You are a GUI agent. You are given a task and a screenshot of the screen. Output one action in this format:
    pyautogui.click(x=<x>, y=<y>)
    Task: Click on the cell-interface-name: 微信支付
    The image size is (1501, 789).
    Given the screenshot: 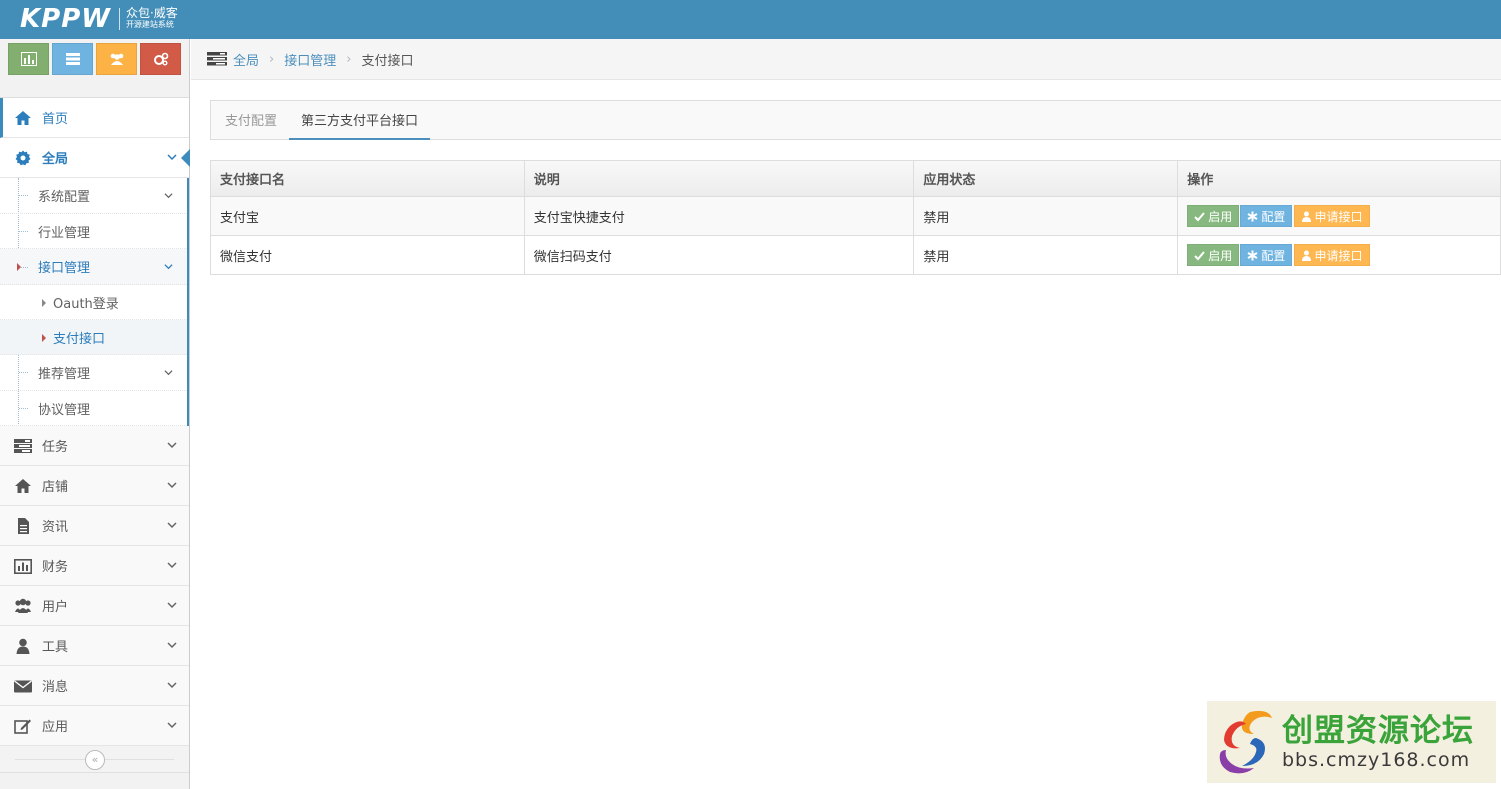 What is the action you would take?
    pyautogui.click(x=367, y=255)
    